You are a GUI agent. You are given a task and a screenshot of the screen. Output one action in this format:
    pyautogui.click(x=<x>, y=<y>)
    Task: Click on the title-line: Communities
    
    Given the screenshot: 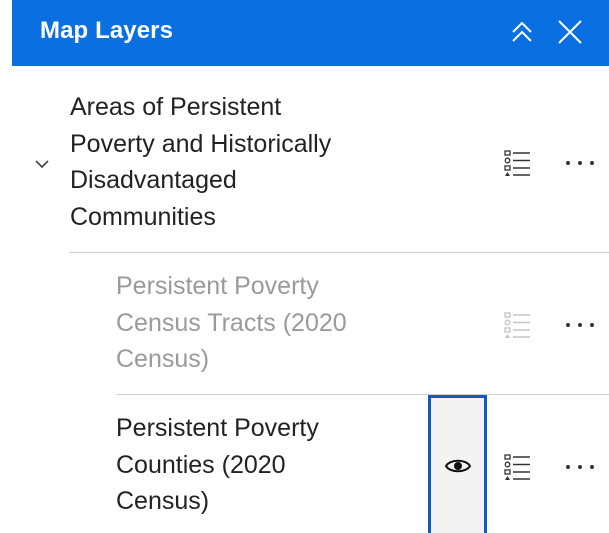 What is the action you would take?
    pyautogui.click(x=143, y=216)
    